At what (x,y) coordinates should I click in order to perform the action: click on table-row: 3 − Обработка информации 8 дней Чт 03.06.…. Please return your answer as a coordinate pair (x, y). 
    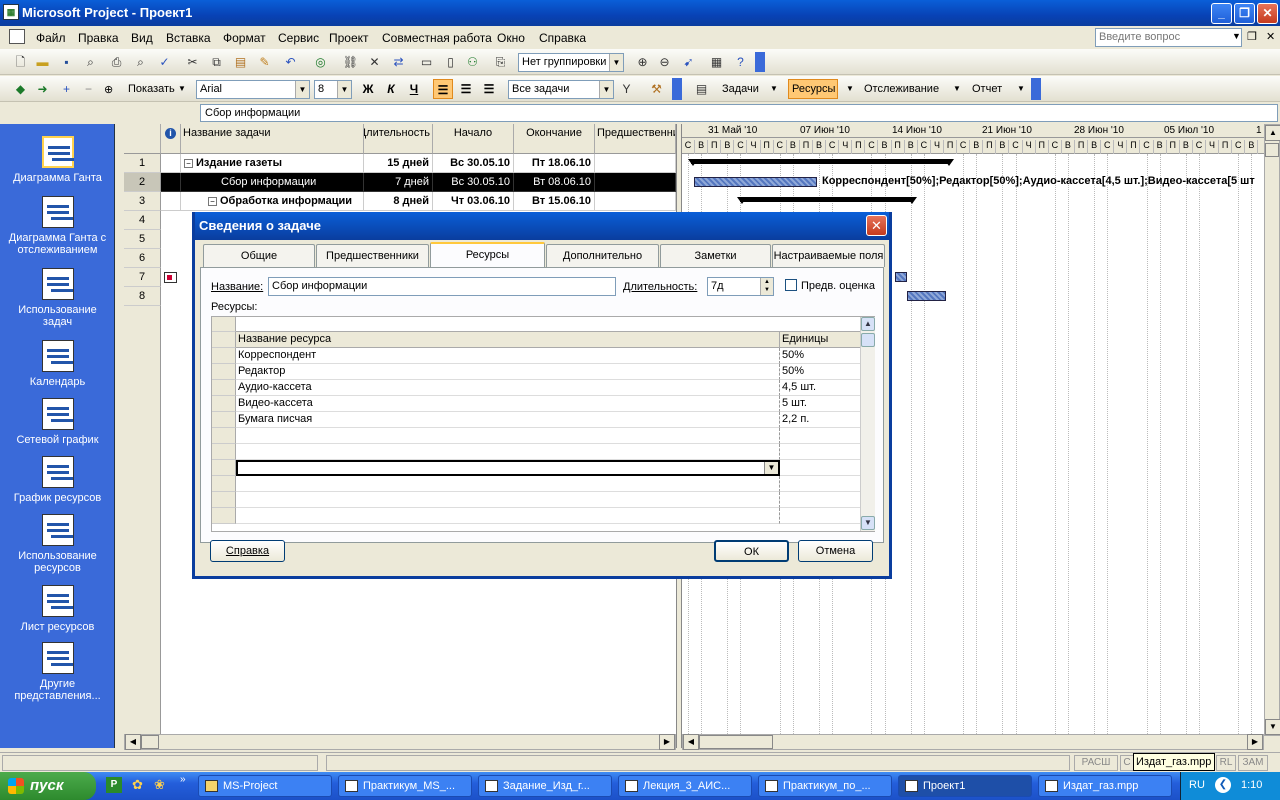
    Looking at the image, I should click on (400, 201).